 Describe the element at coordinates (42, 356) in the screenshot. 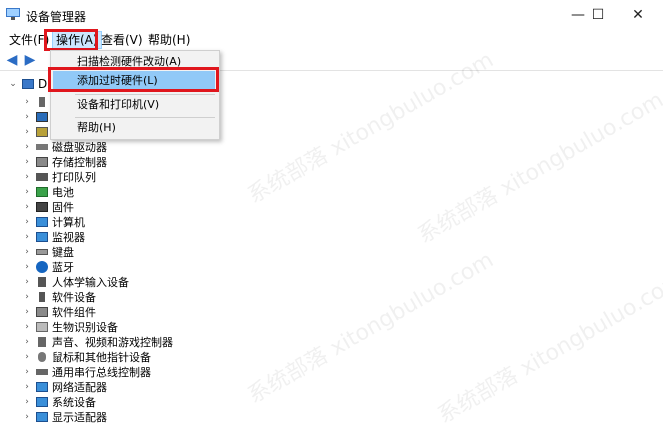

I see `mouse-icon` at that location.